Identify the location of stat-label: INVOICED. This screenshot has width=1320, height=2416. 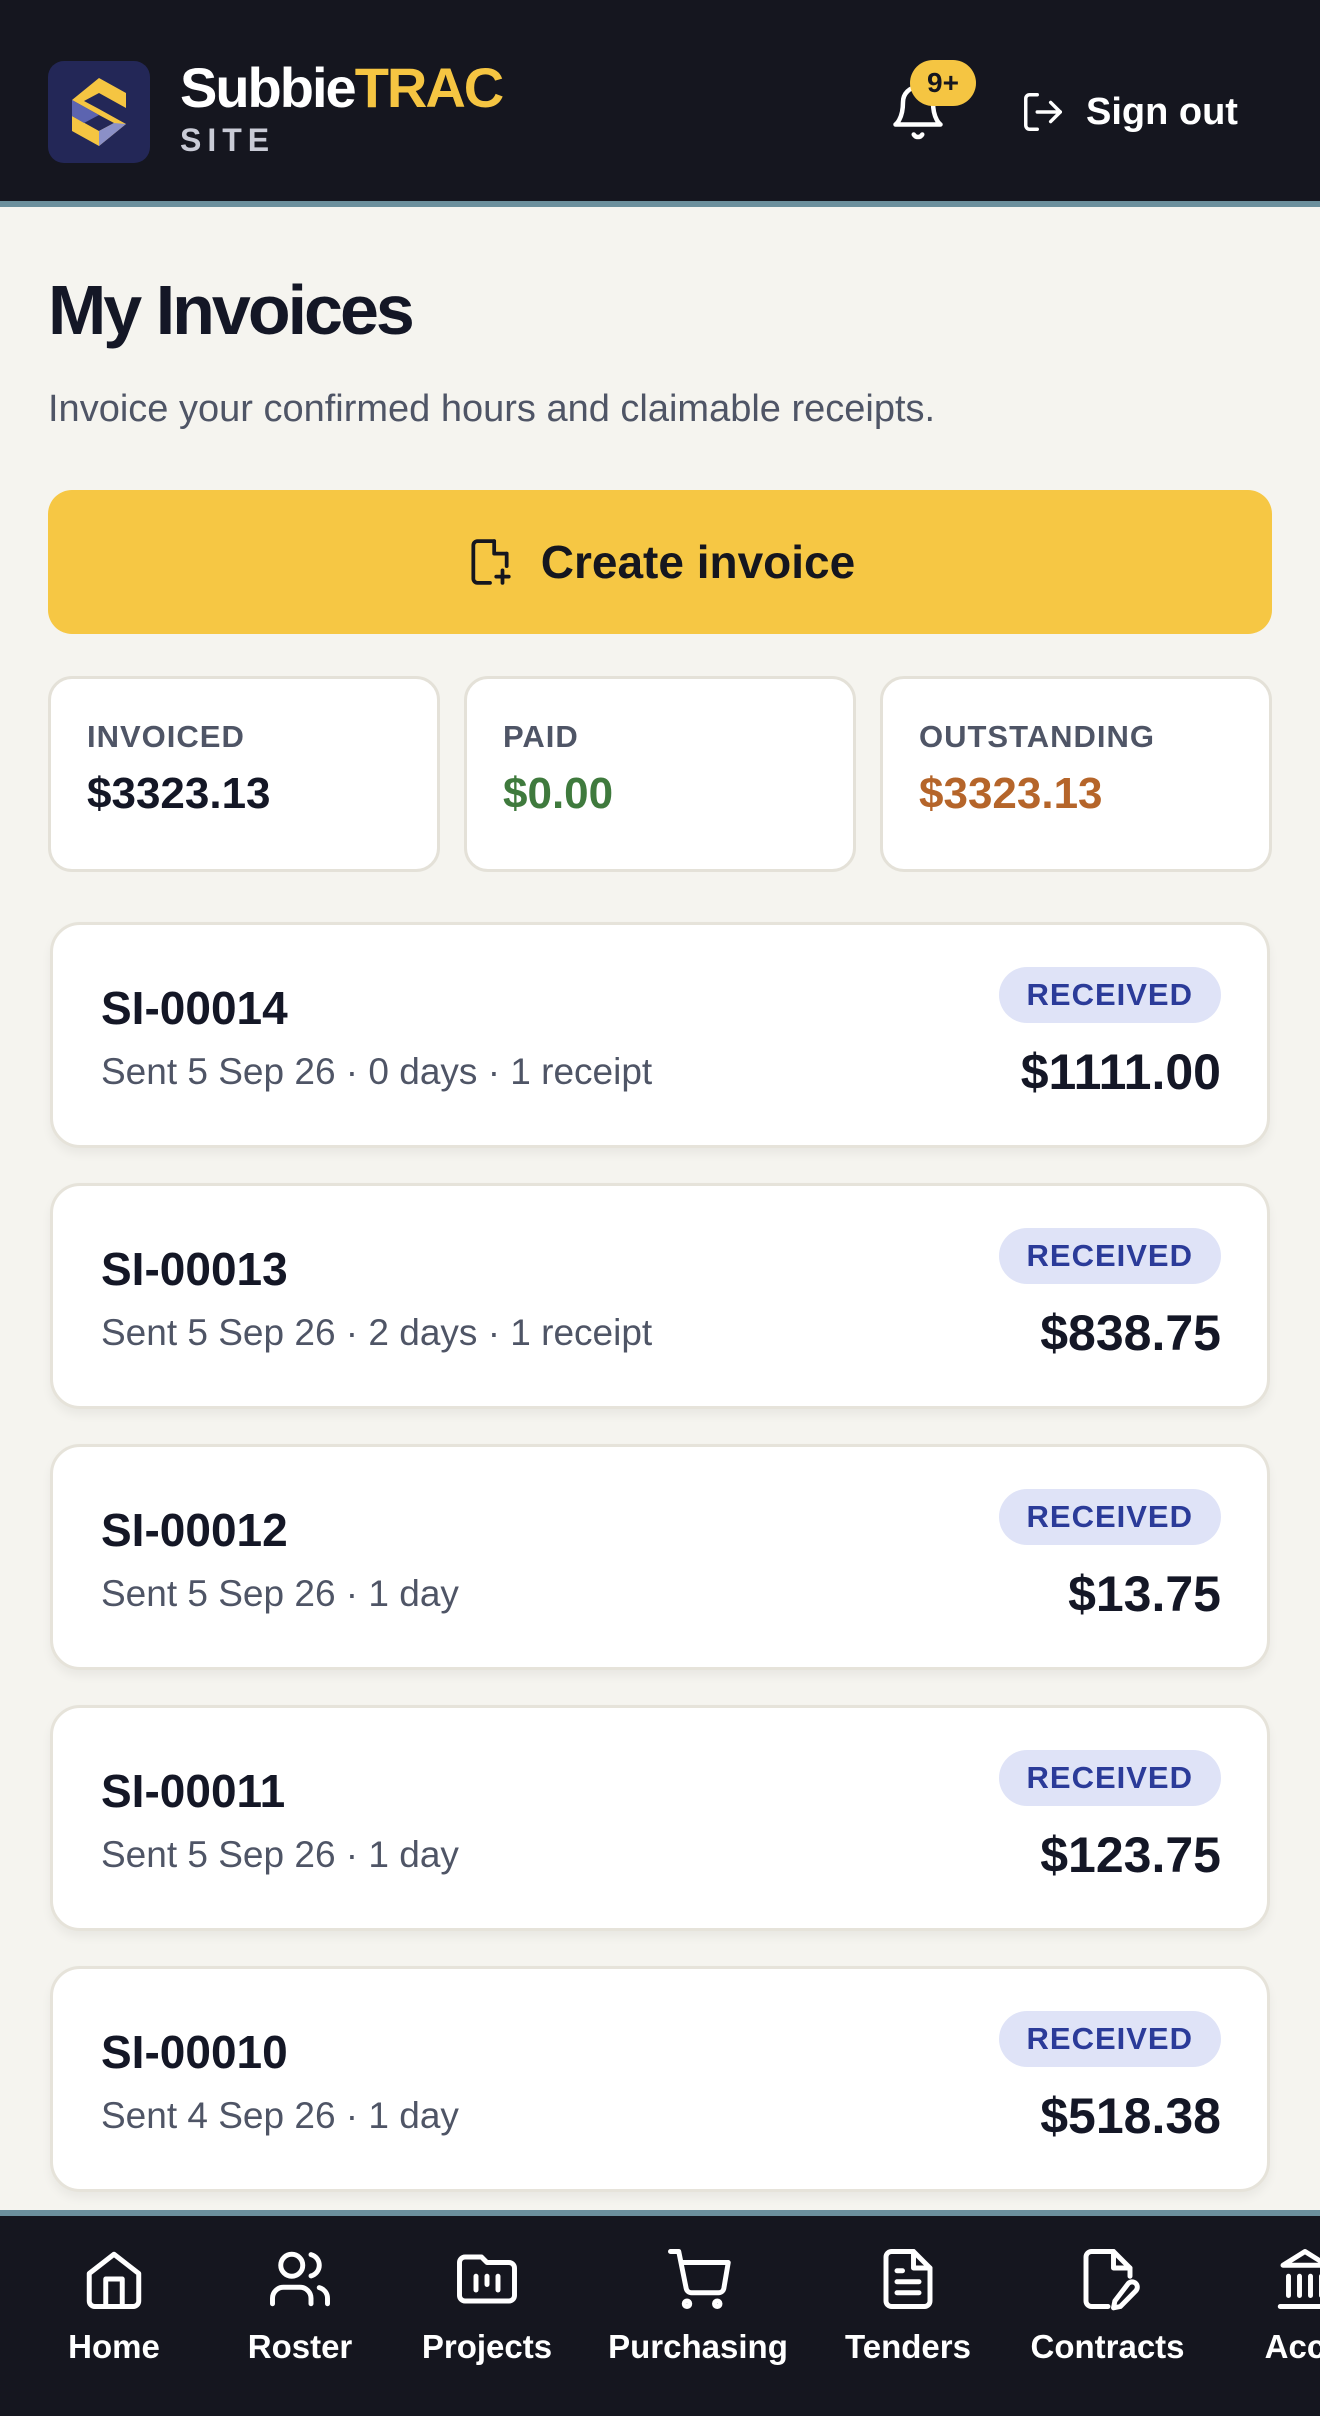
(166, 736).